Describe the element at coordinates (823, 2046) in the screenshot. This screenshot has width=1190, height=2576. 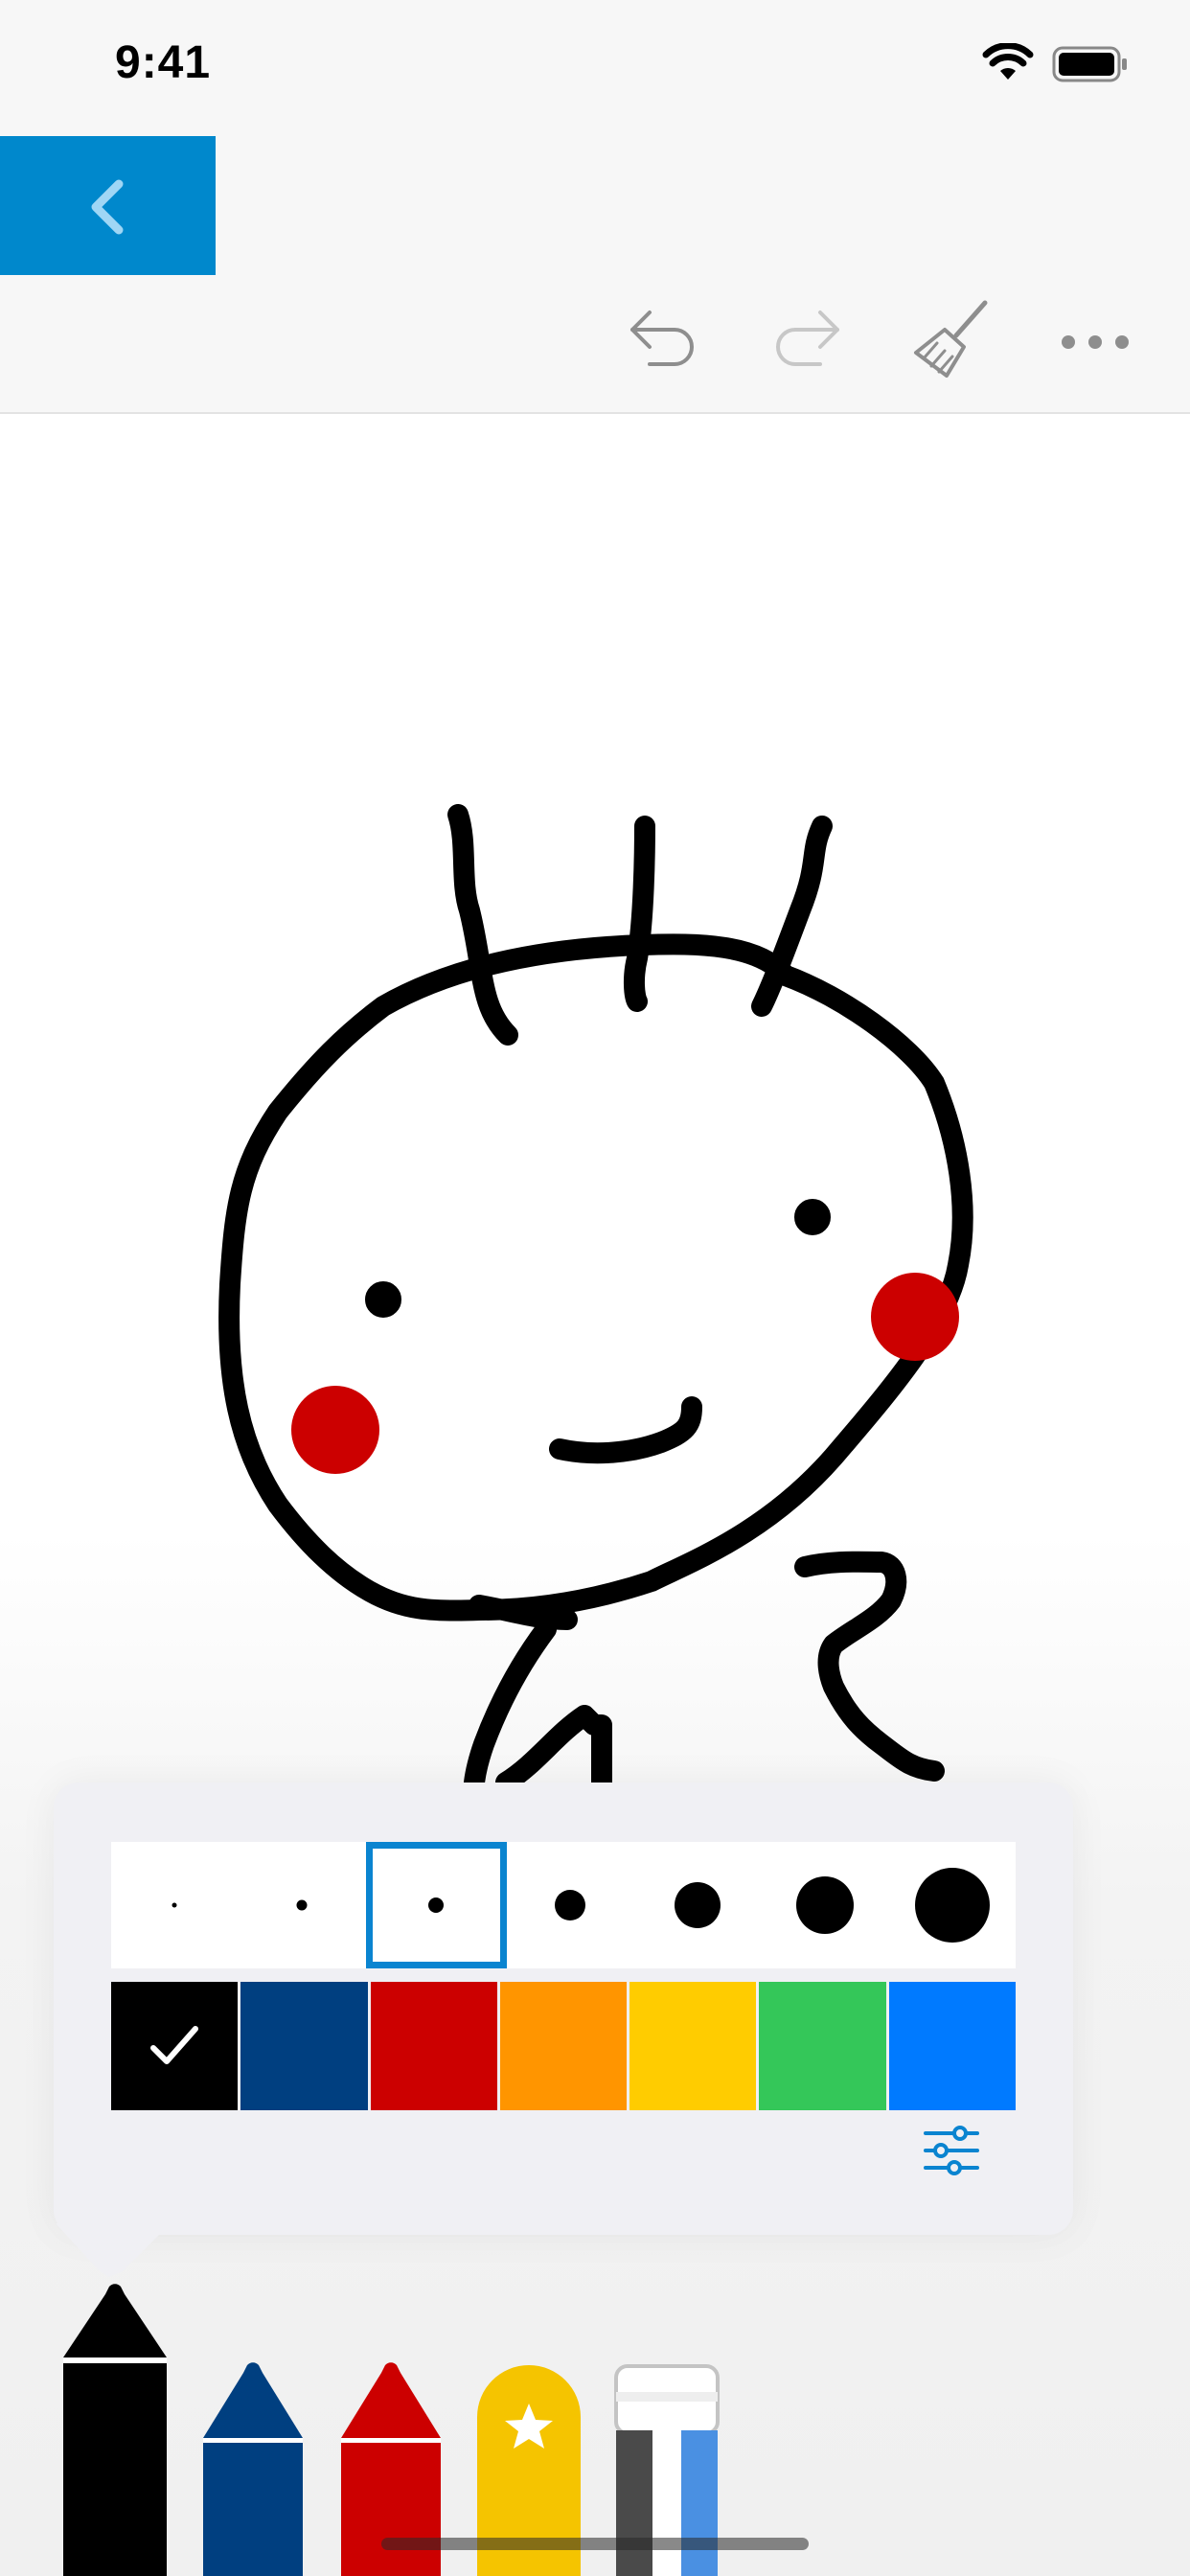
I see `color-swatch-green` at that location.